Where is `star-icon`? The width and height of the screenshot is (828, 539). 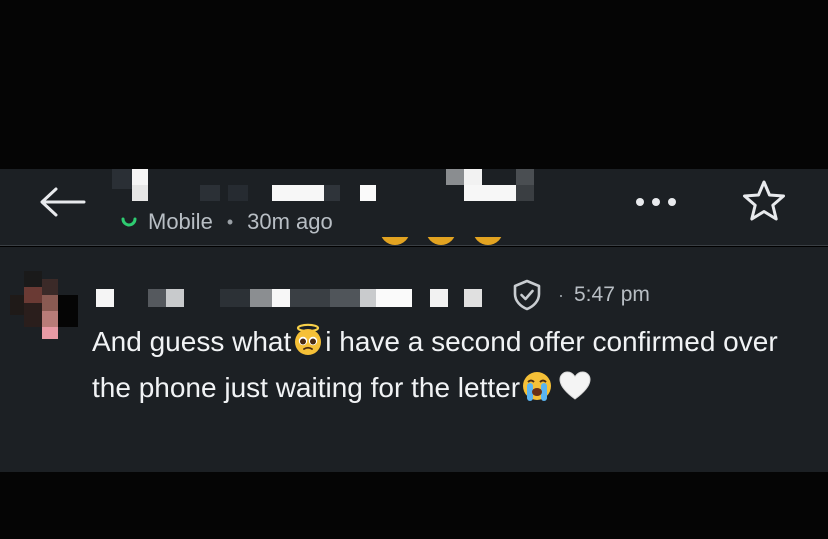 star-icon is located at coordinates (764, 200).